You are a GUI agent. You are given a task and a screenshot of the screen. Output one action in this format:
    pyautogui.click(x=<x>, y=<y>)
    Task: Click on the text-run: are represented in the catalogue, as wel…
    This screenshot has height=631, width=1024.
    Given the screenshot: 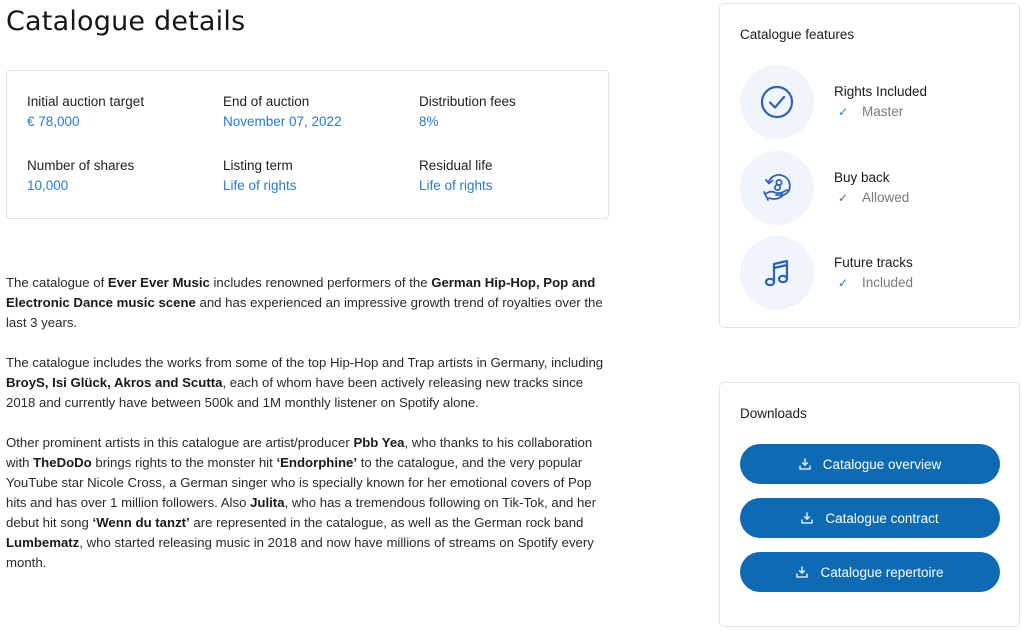 What is the action you would take?
    pyautogui.click(x=386, y=522)
    